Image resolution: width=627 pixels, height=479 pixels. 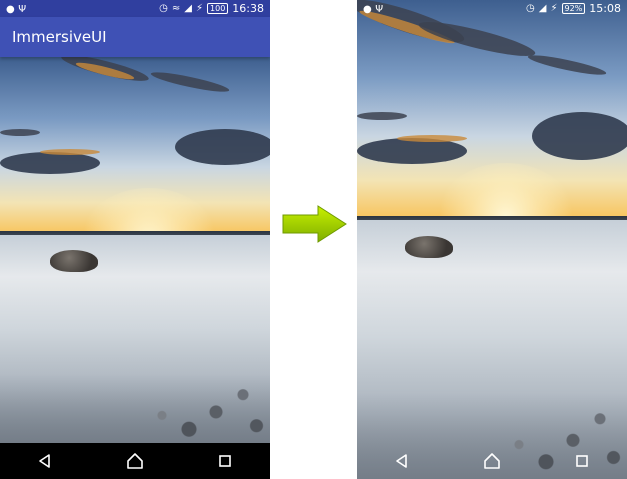 I want to click on transition-arrow-icon, so click(x=314, y=224).